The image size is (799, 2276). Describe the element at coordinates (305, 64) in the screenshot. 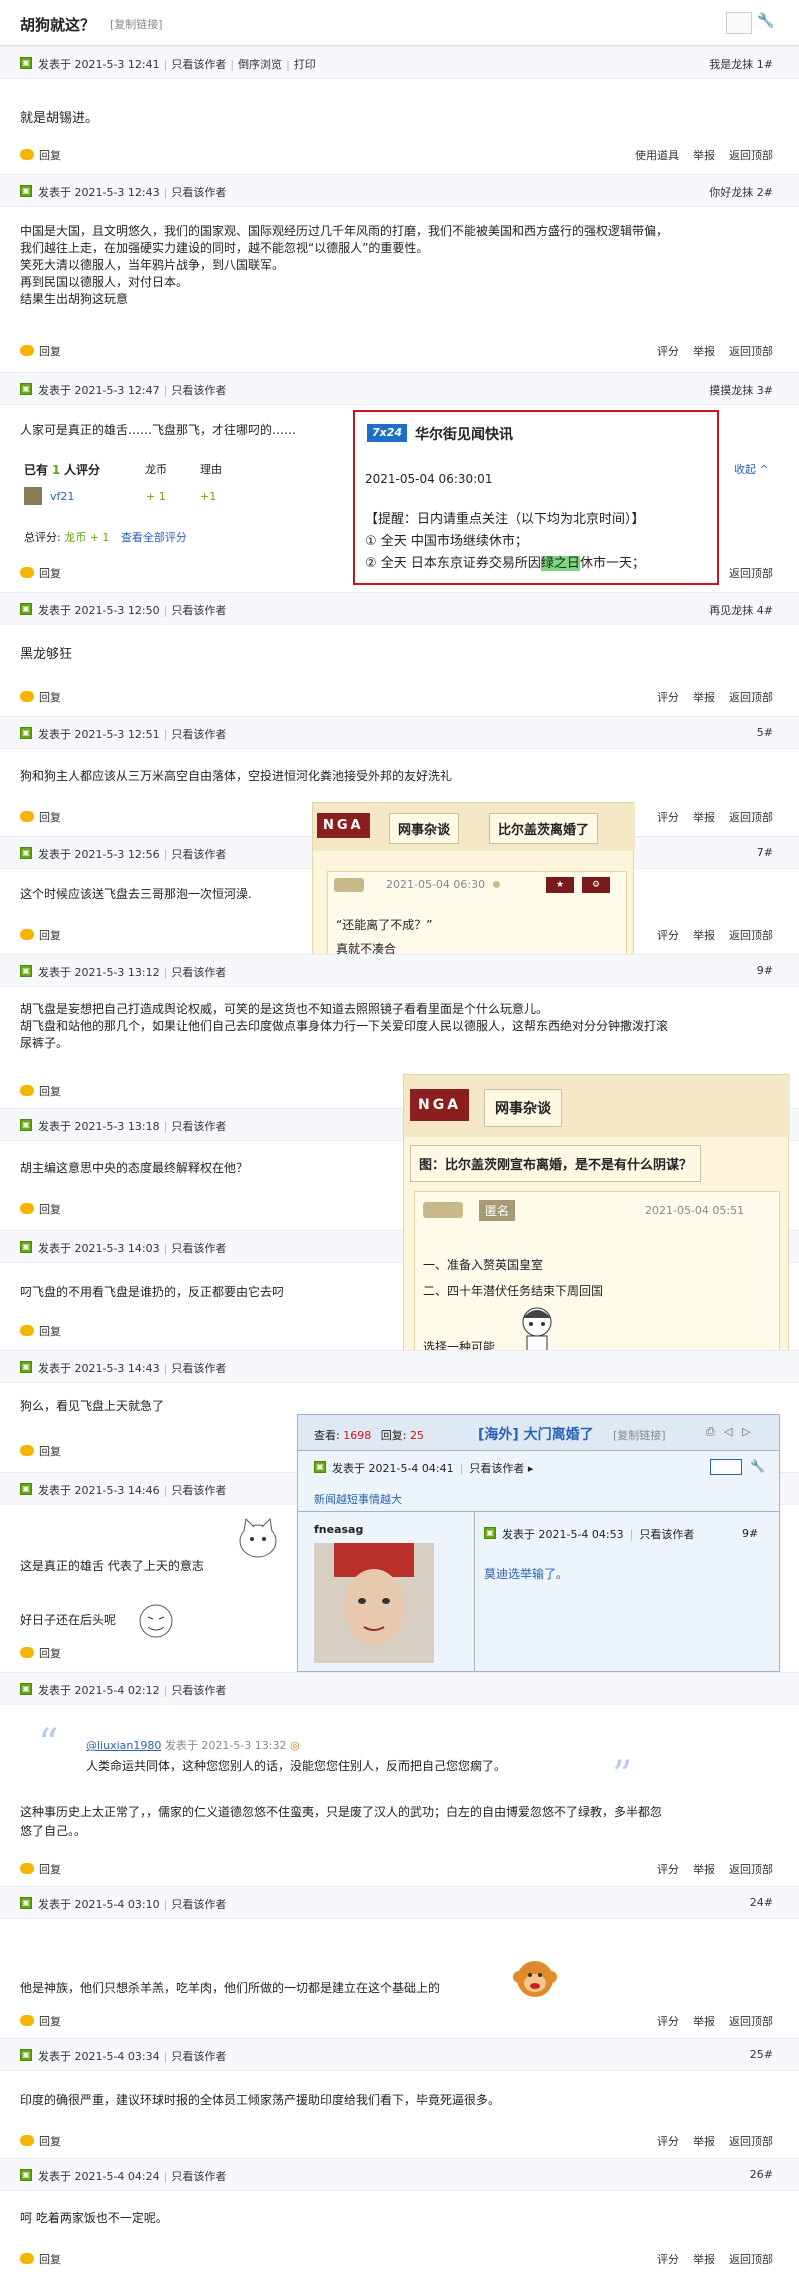

I see `print-link: 打印` at that location.